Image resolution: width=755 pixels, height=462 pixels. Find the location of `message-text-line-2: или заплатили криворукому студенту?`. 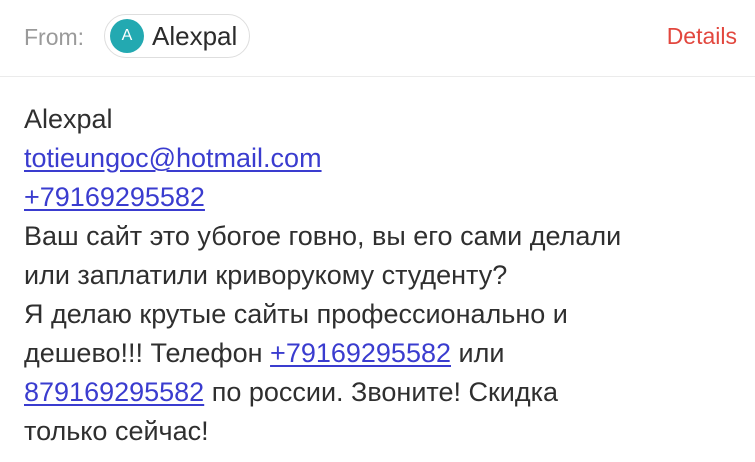

message-text-line-2: или заплатили криворукому студенту? is located at coordinates (266, 275).